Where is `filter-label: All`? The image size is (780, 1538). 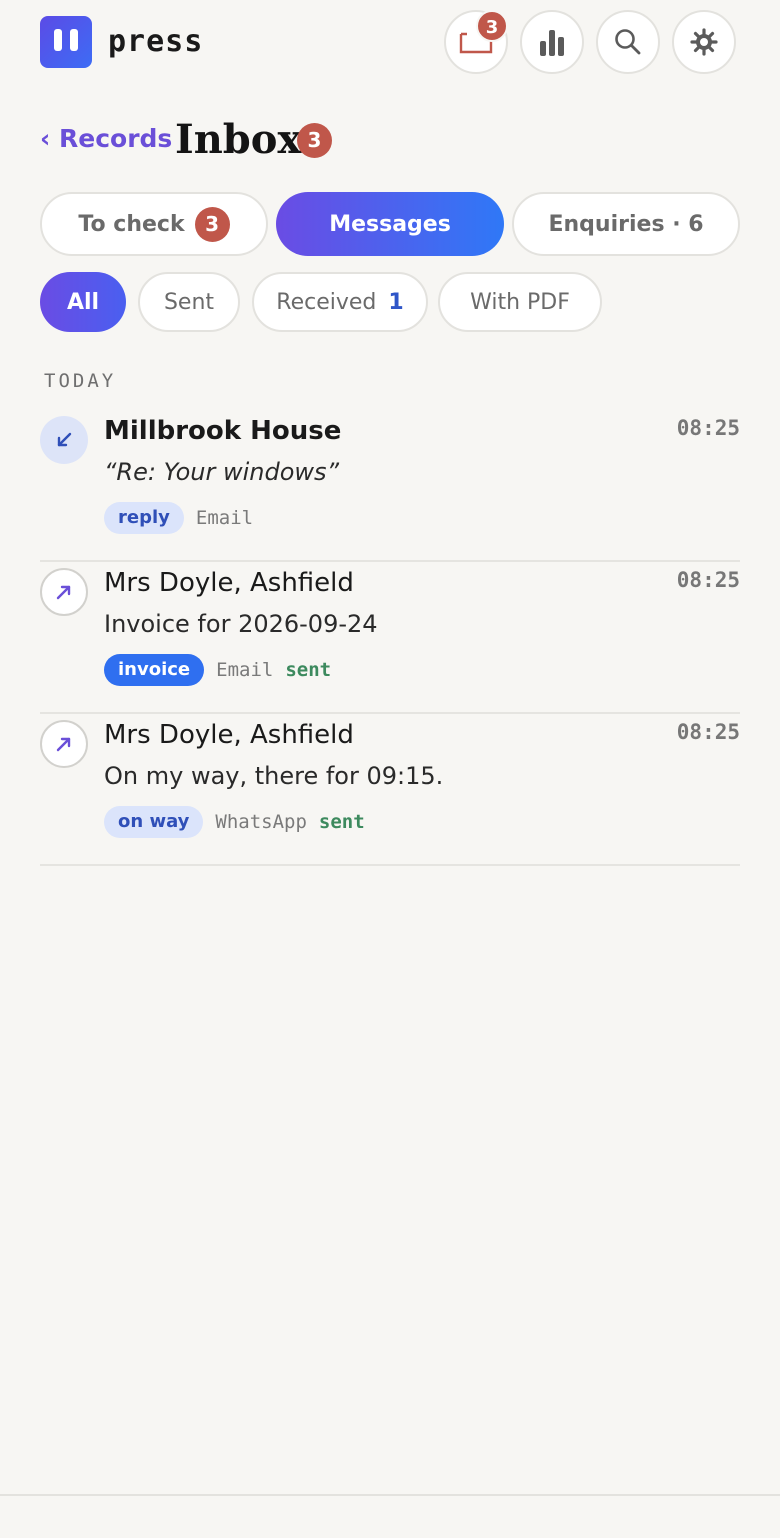 filter-label: All is located at coordinates (83, 302).